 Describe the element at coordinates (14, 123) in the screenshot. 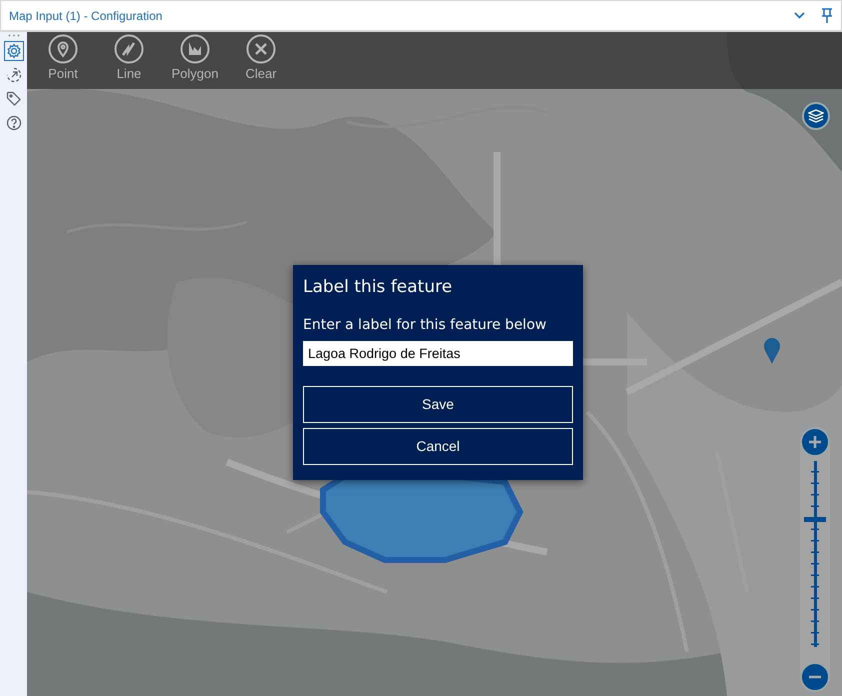

I see `help-icon` at that location.